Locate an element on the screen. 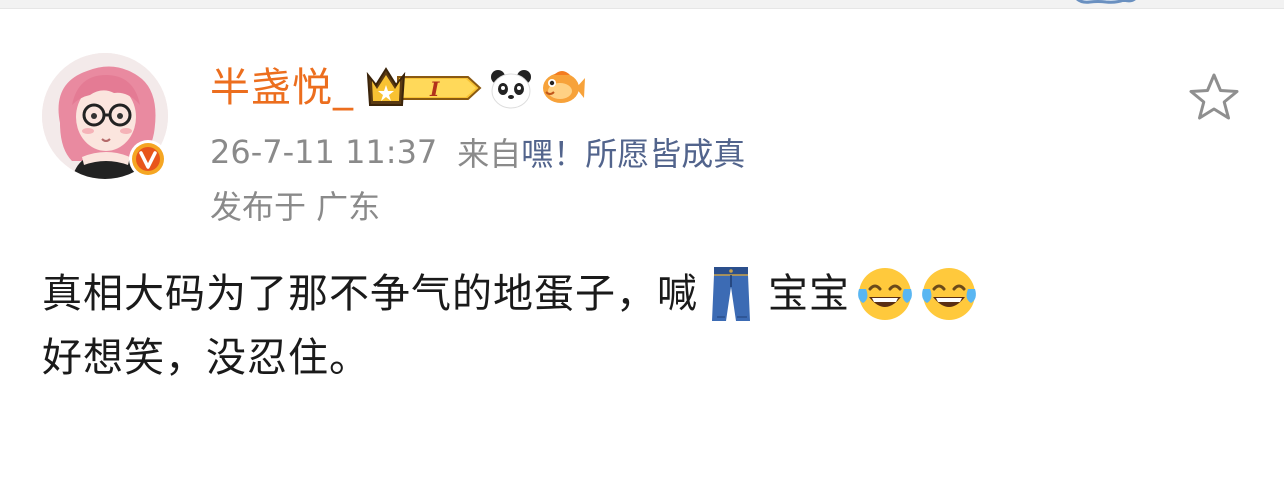 The width and height of the screenshot is (1284, 483). jeans-emoji-icon is located at coordinates (731, 294).